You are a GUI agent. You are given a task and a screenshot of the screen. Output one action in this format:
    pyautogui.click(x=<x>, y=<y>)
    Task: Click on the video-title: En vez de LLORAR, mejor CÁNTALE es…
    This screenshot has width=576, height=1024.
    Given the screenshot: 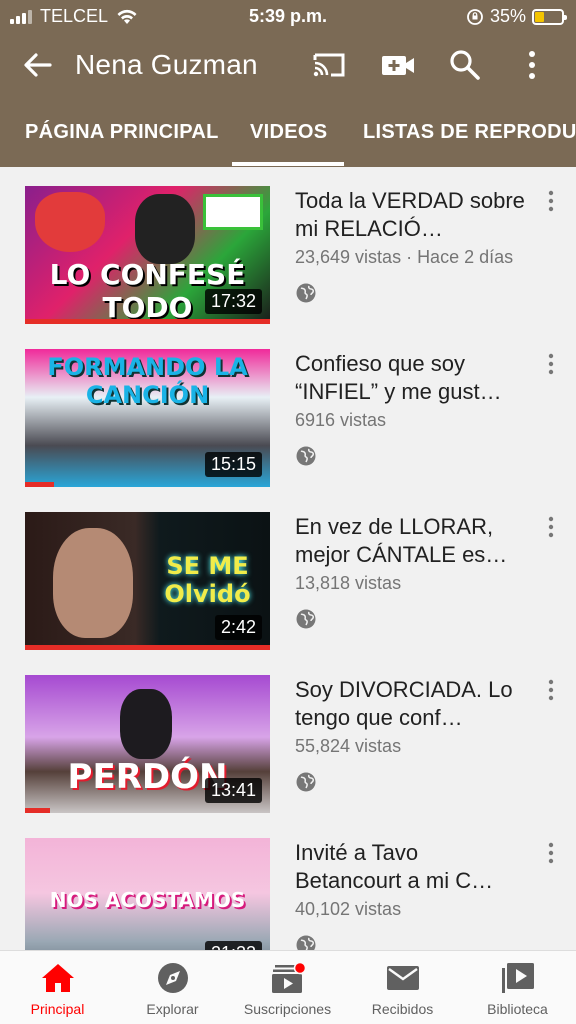 What is the action you would take?
    pyautogui.click(x=410, y=541)
    